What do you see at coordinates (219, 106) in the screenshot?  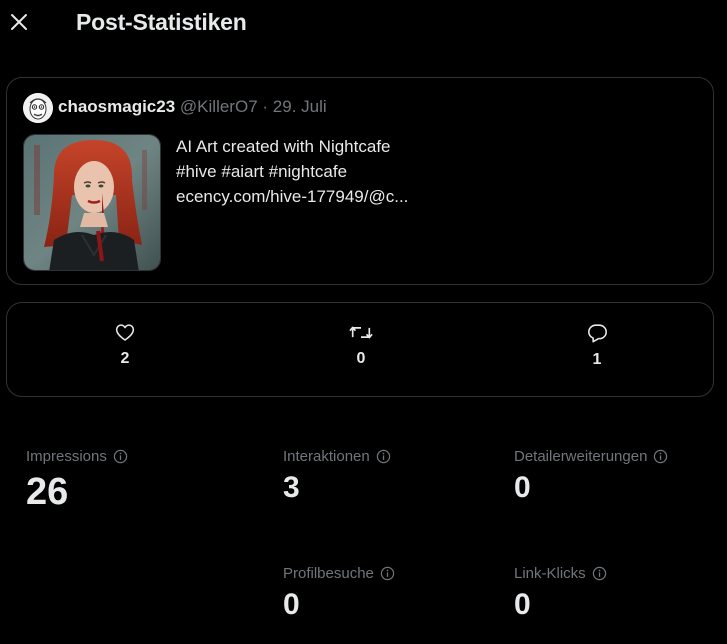 I see `author-handle: @KillerO7` at bounding box center [219, 106].